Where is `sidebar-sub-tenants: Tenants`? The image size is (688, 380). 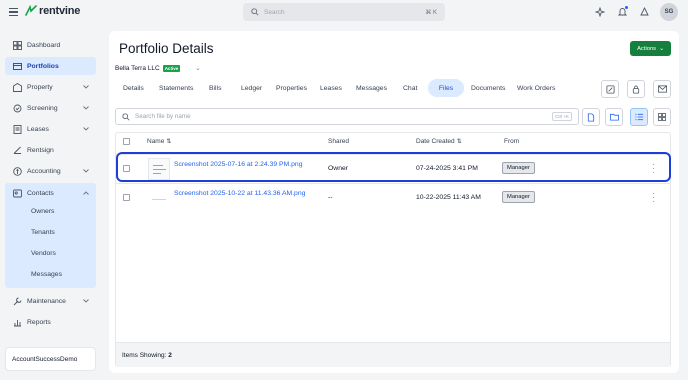 sidebar-sub-tenants: Tenants is located at coordinates (43, 232).